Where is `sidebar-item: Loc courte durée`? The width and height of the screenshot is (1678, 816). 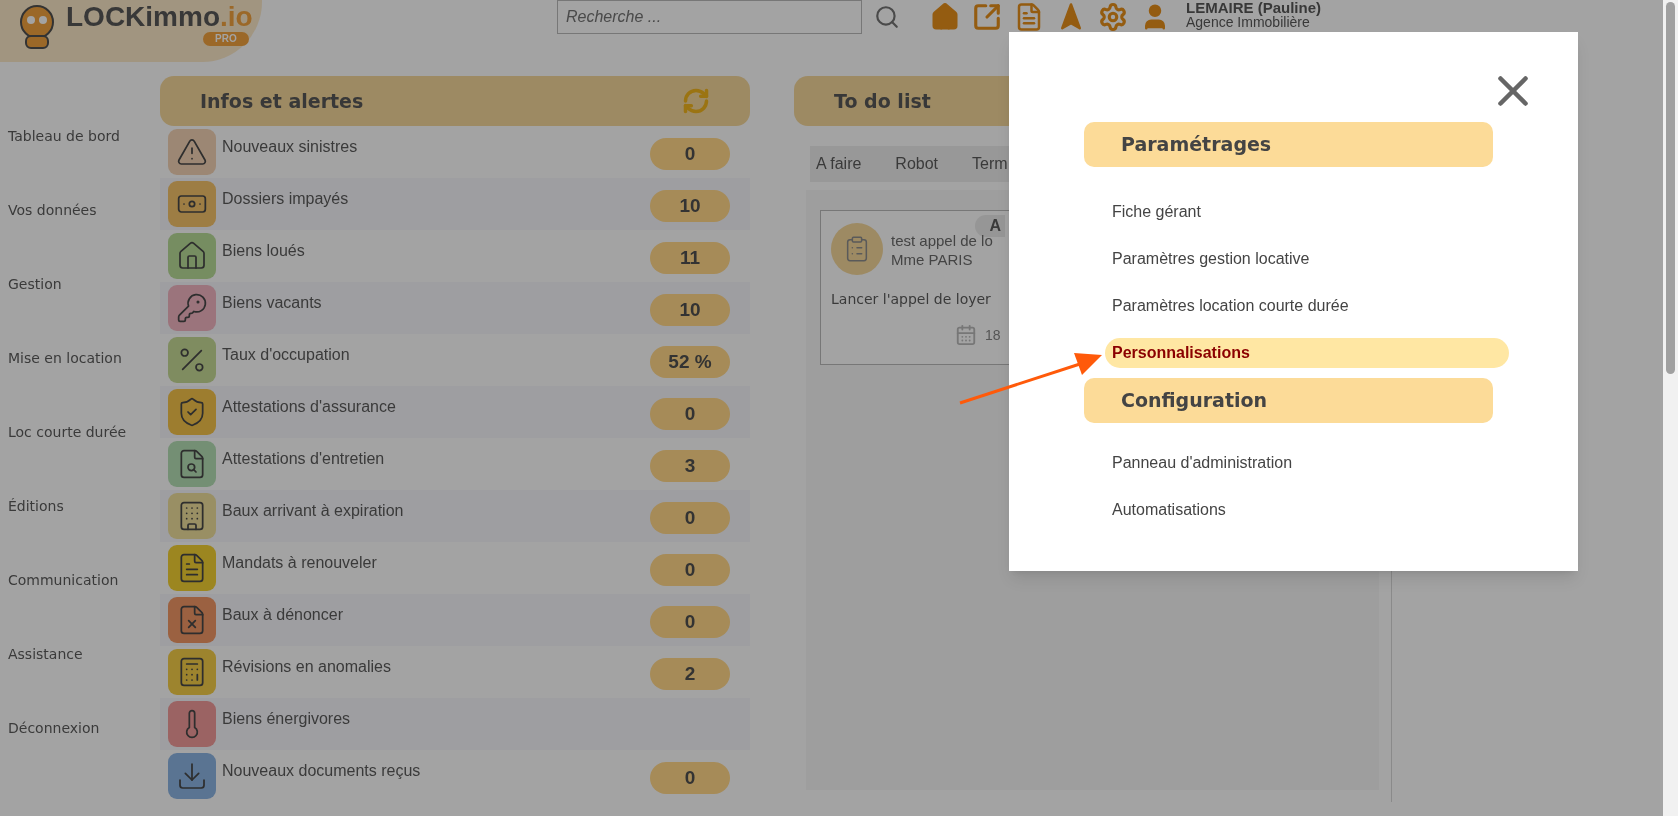 sidebar-item: Loc courte durée is located at coordinates (63, 432).